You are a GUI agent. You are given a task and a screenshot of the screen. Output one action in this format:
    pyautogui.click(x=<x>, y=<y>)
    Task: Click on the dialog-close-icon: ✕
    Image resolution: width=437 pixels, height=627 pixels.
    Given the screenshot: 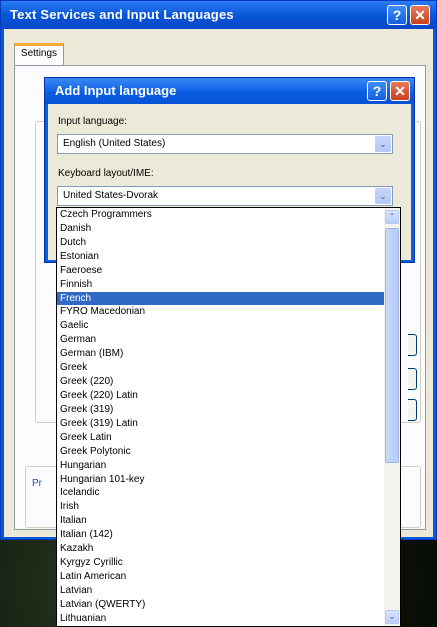 What is the action you would take?
    pyautogui.click(x=400, y=91)
    